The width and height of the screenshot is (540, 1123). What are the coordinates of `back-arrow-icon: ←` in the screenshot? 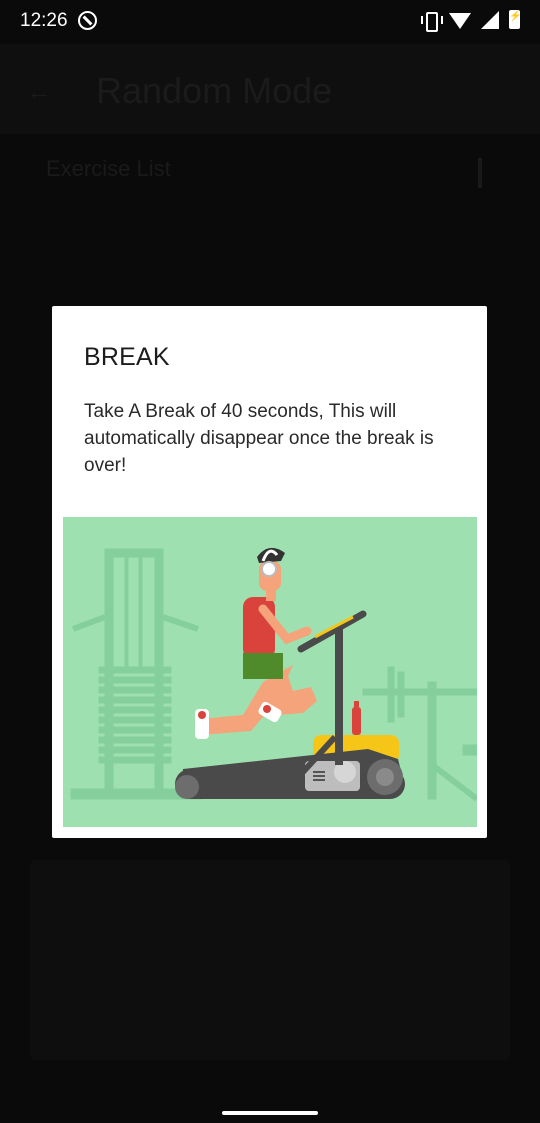 It's located at (39, 91).